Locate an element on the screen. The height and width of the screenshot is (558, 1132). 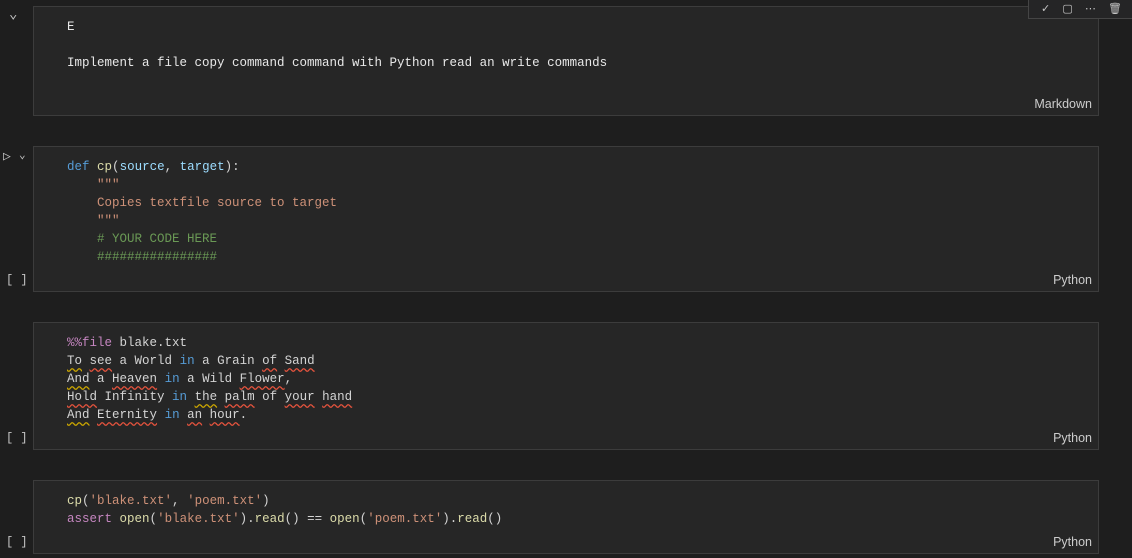
split-cell-icon: ▢ is located at coordinates (1067, 9).